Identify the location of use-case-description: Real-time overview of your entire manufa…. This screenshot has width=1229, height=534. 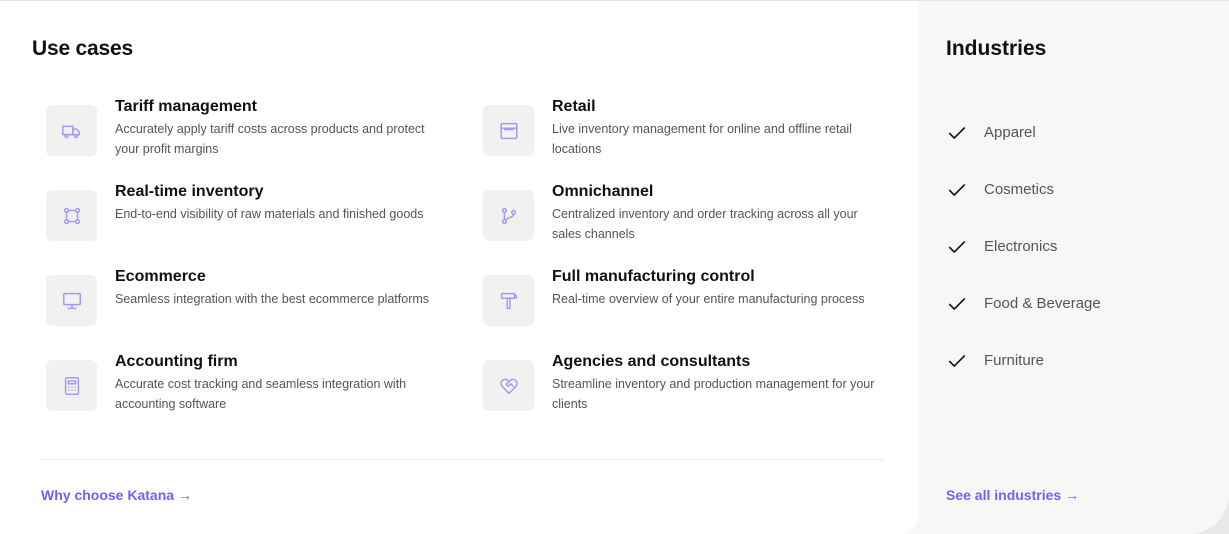
(708, 299).